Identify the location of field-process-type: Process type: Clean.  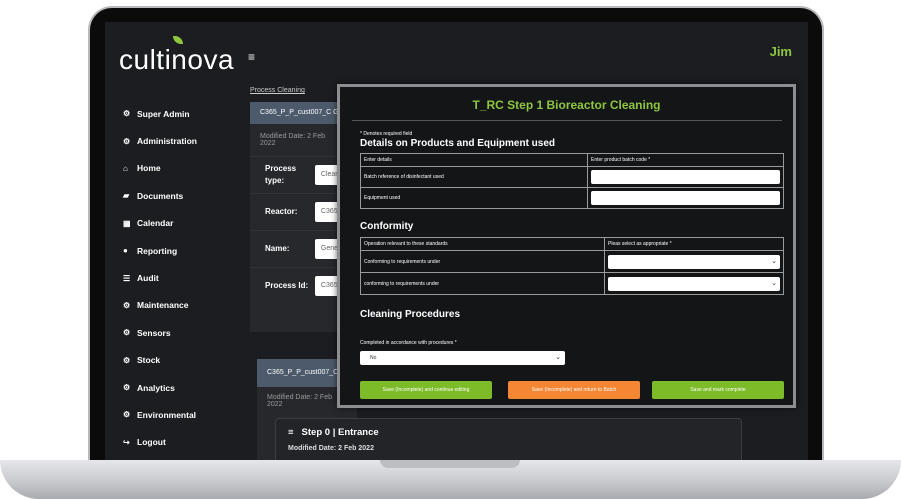
(297, 175).